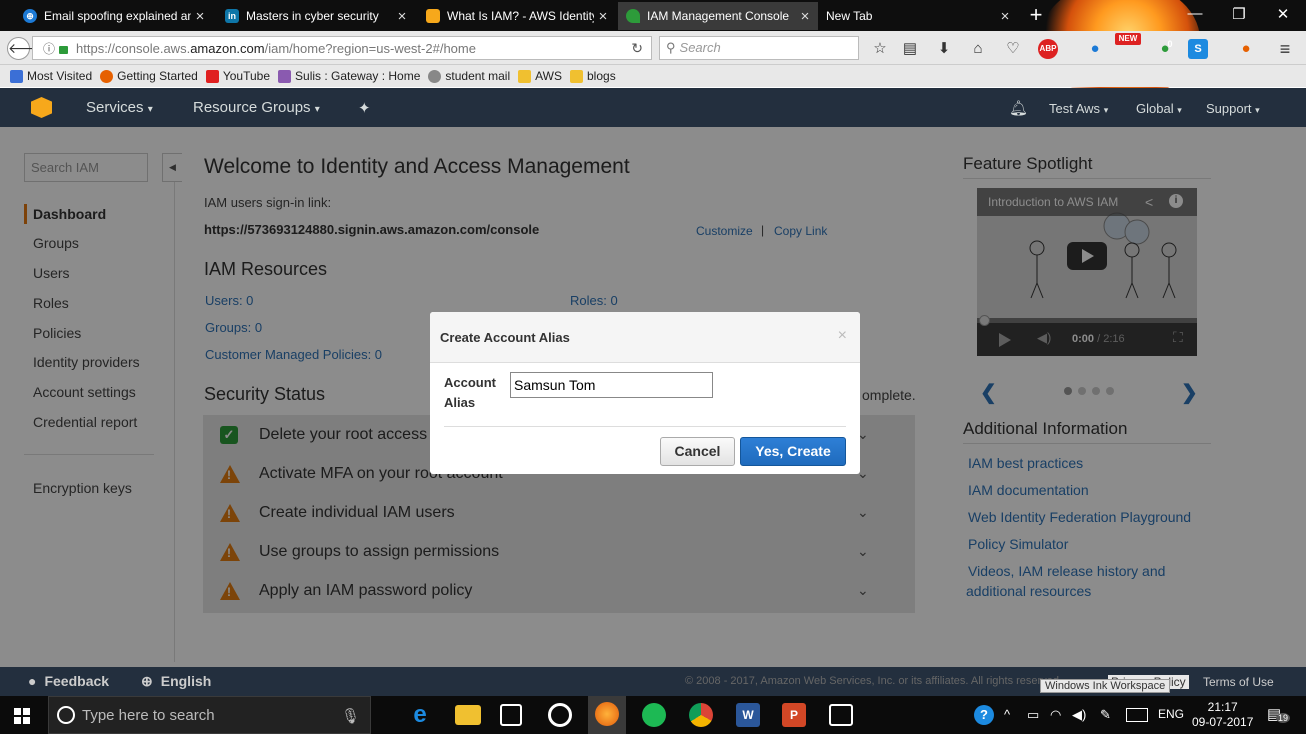 This screenshot has width=1306, height=734. I want to click on photos-icon, so click(841, 715).